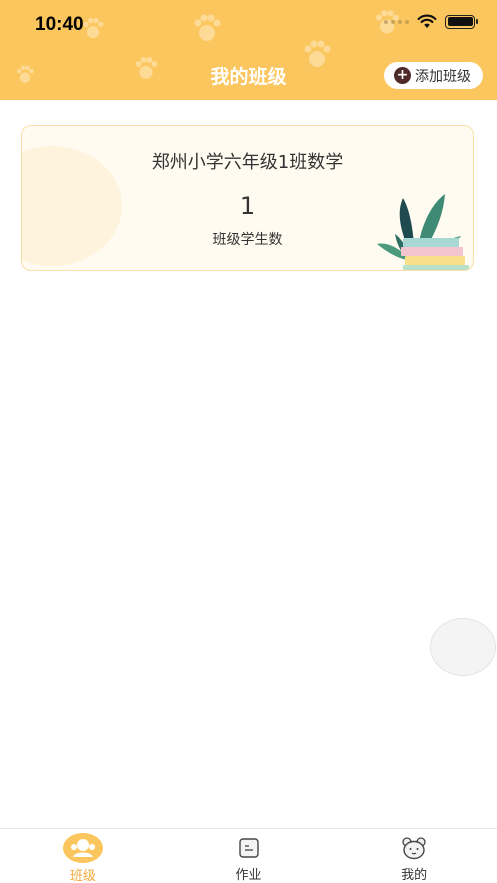 This screenshot has width=497, height=883. I want to click on add-class-button: + 添加班级, so click(433, 75).